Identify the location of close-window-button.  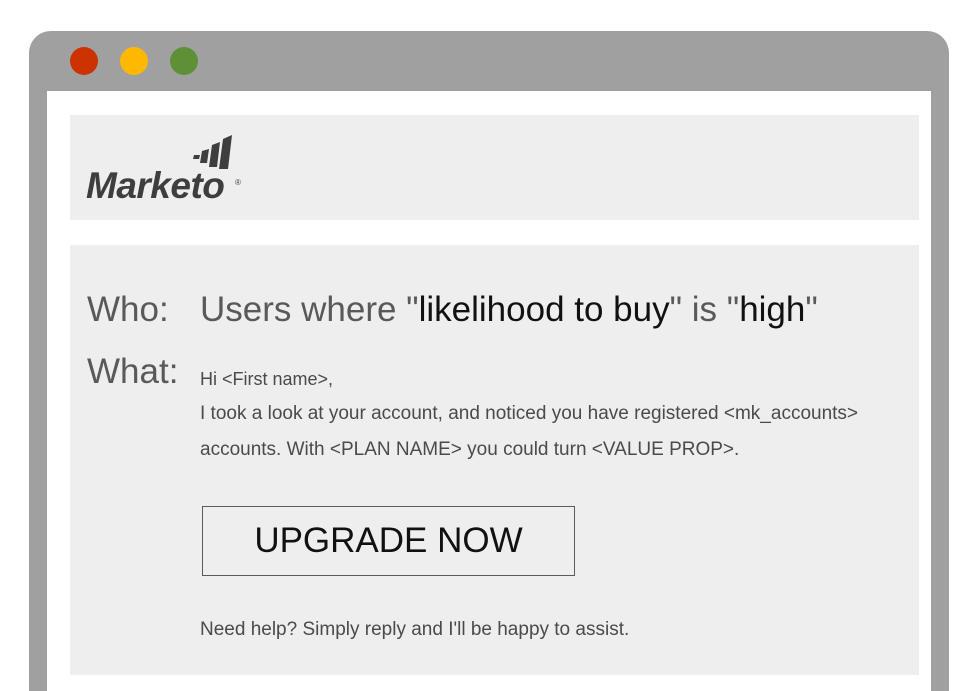
(84, 61).